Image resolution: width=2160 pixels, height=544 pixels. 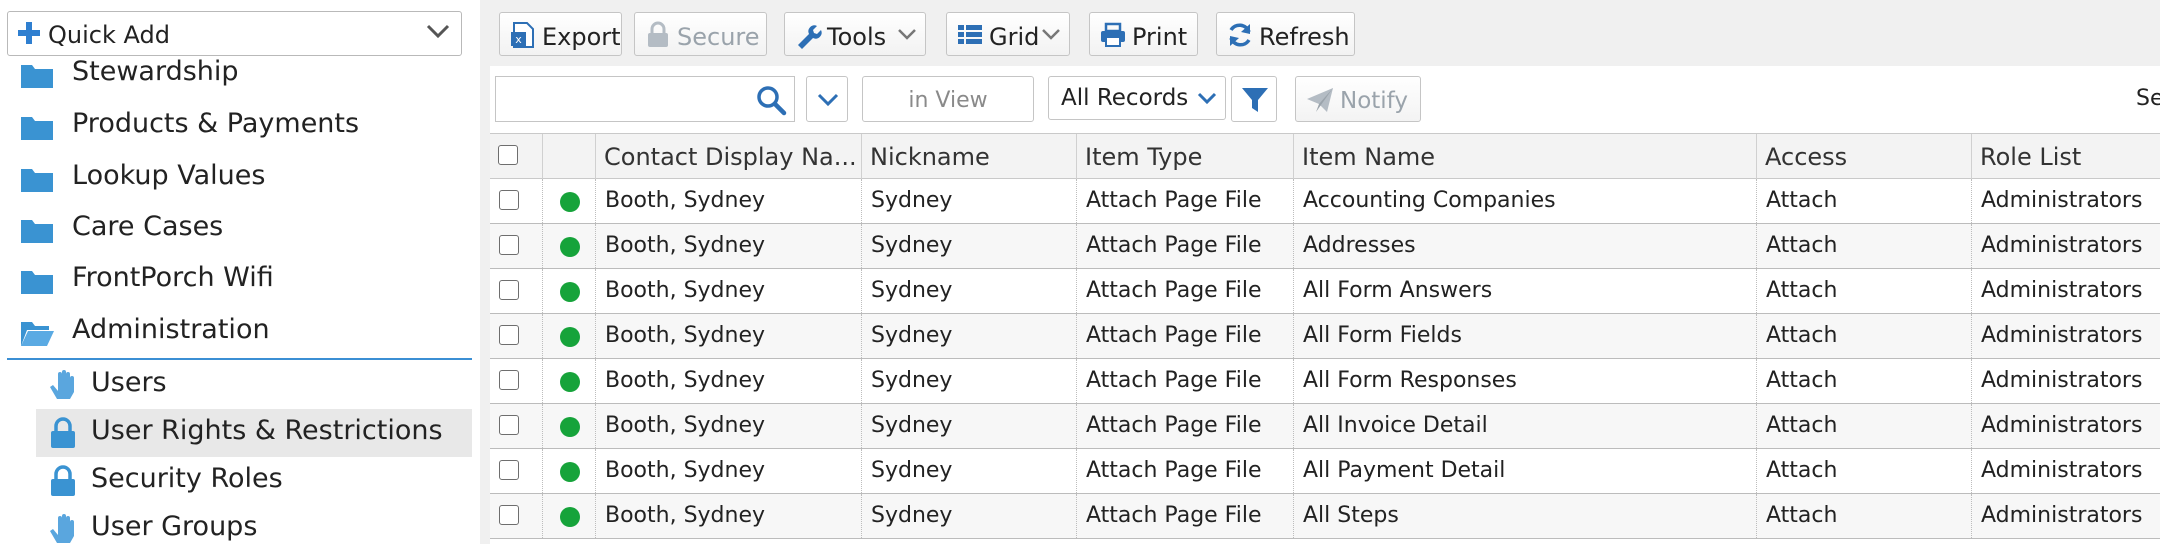 I want to click on column-header-item-type: Item Type, so click(x=1185, y=156).